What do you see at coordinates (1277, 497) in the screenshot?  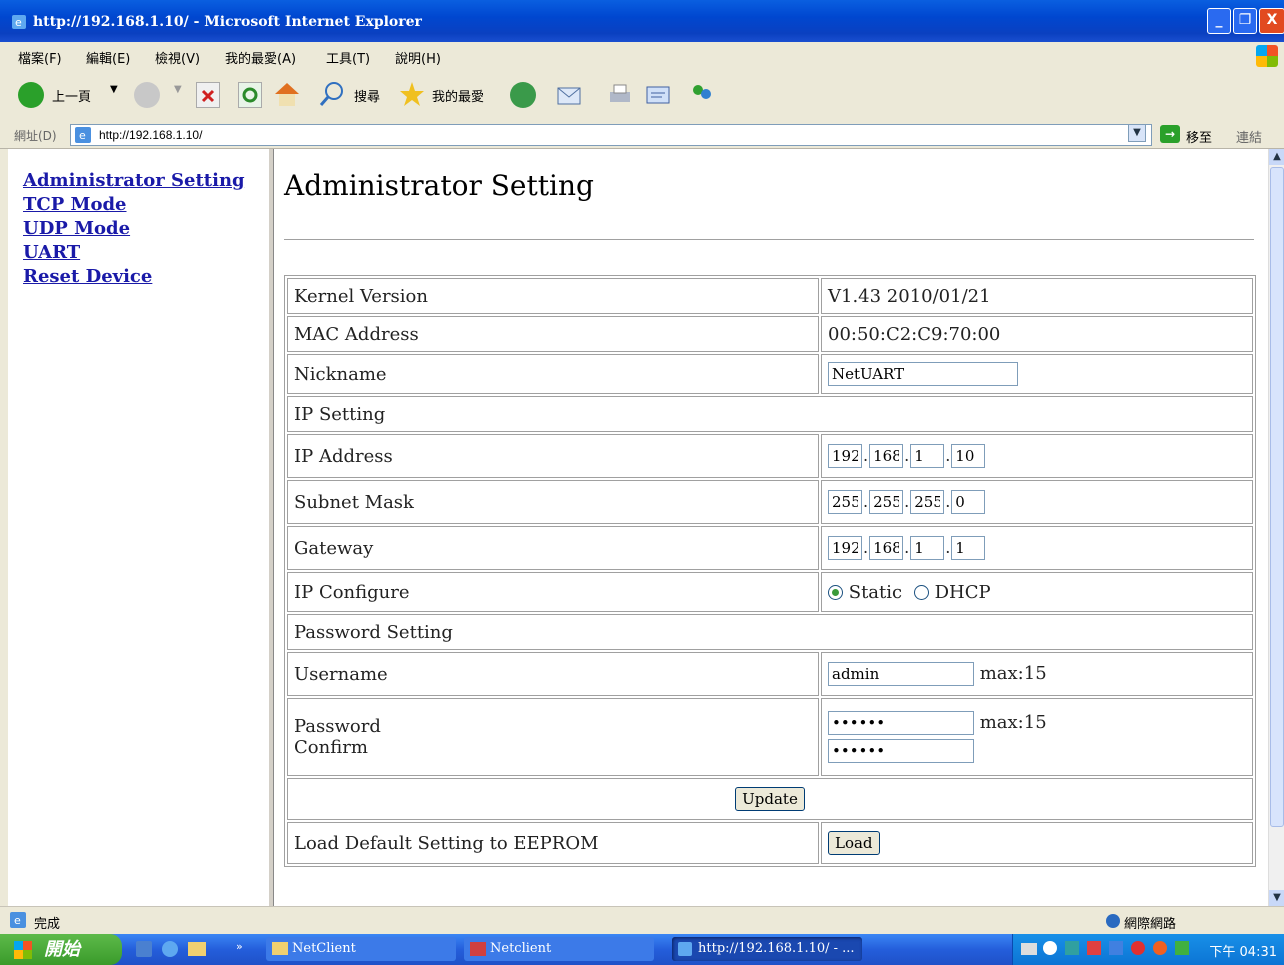 I see `scroll-thumb` at bounding box center [1277, 497].